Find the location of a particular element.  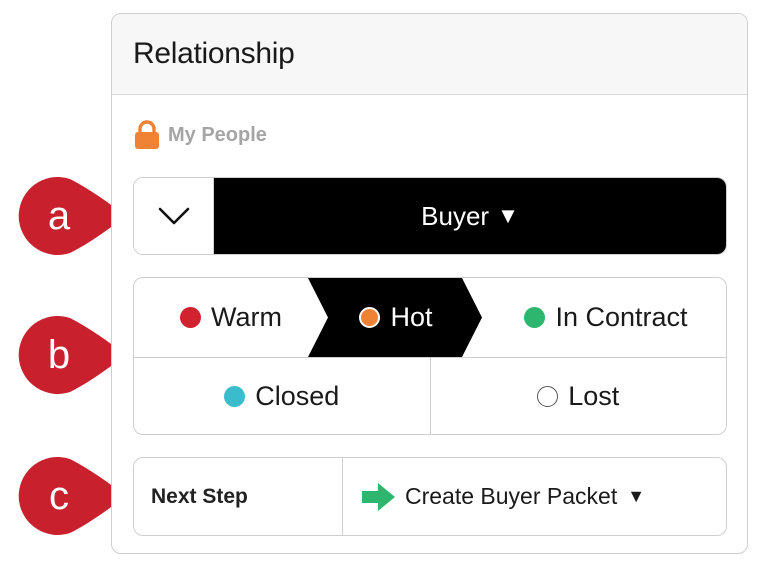

next-step-action-label: Create Buyer Packet is located at coordinates (511, 496).